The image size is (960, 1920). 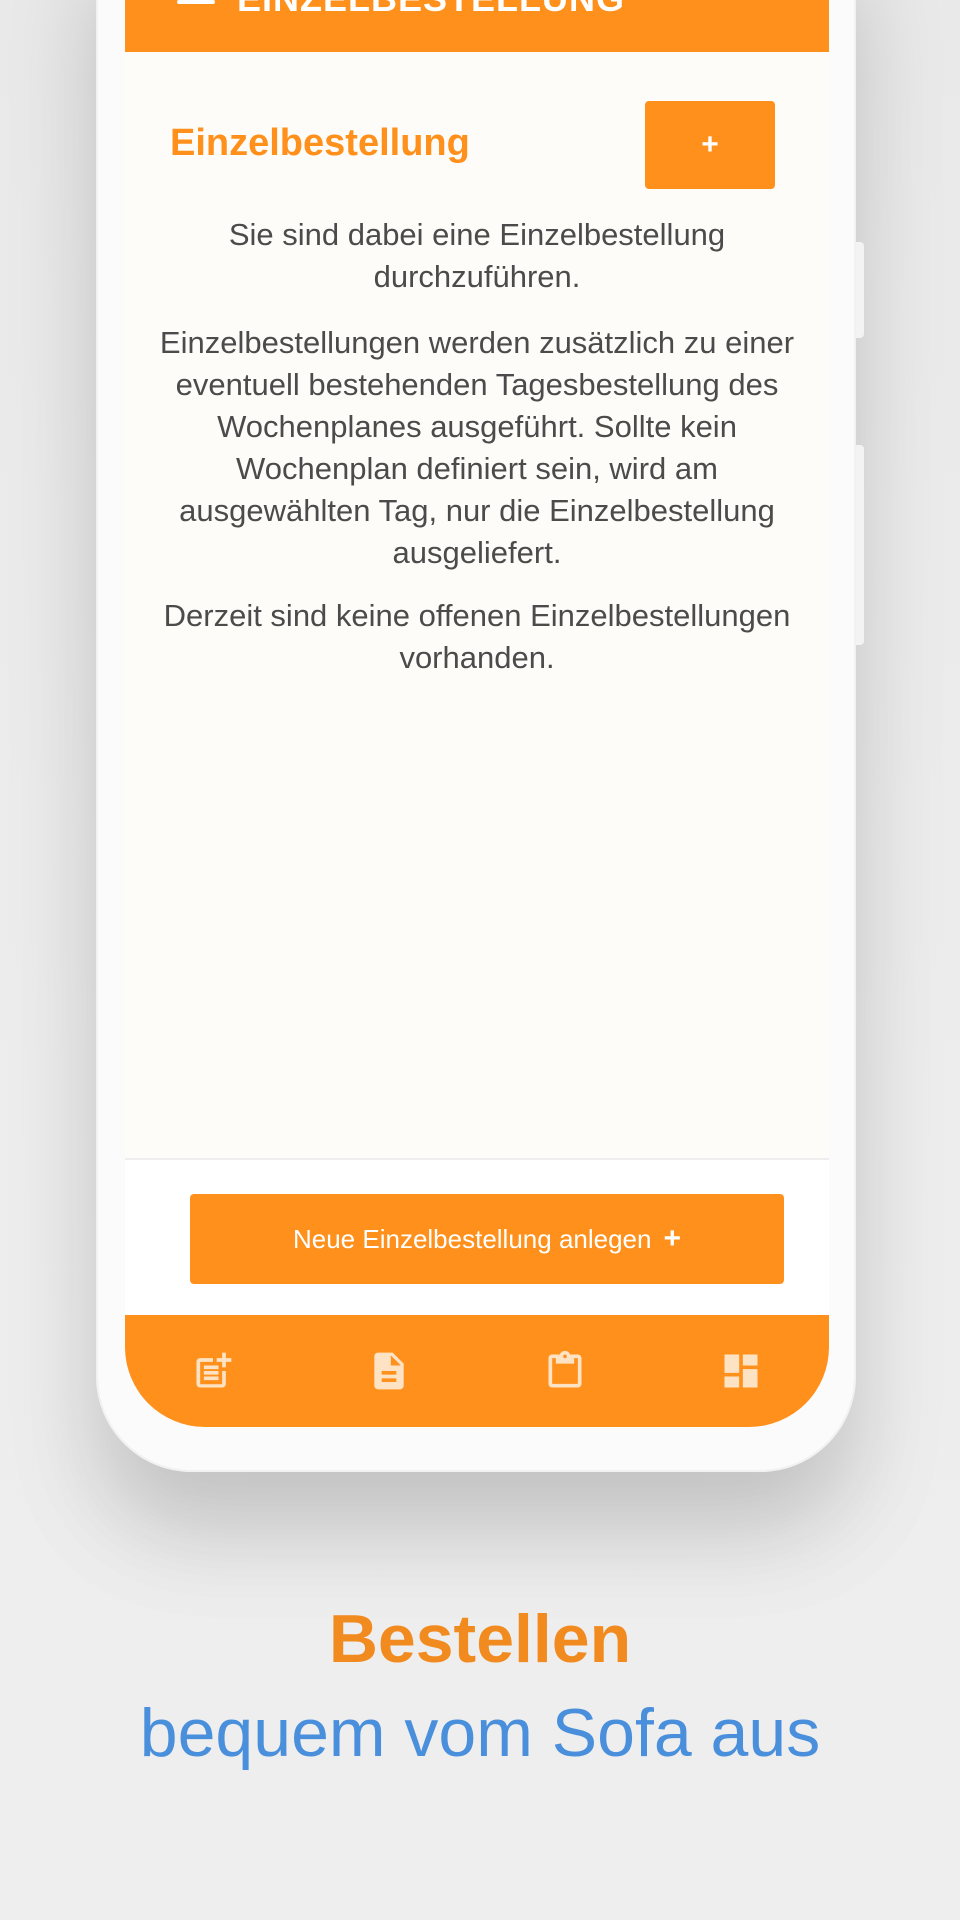 I want to click on nav-item-clipboard, so click(x=565, y=1371).